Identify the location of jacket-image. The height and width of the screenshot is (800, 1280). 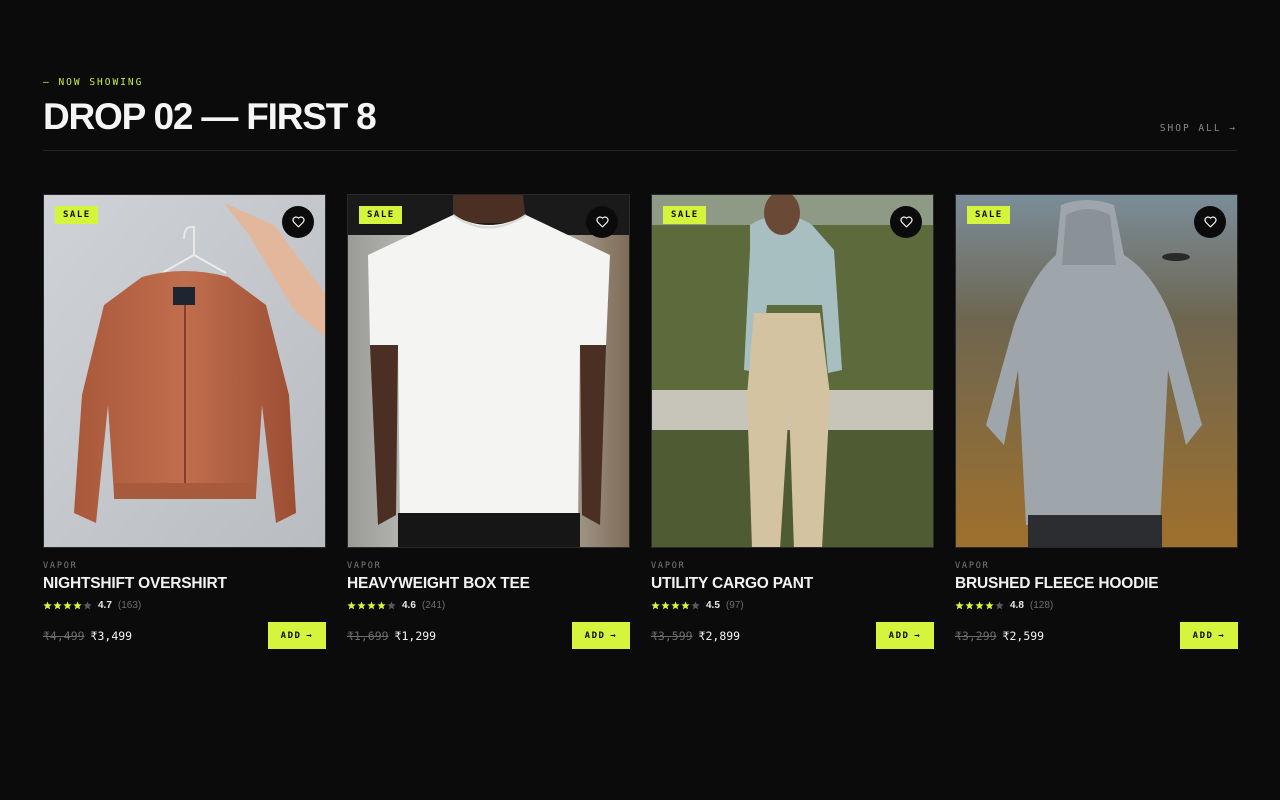
(184, 371).